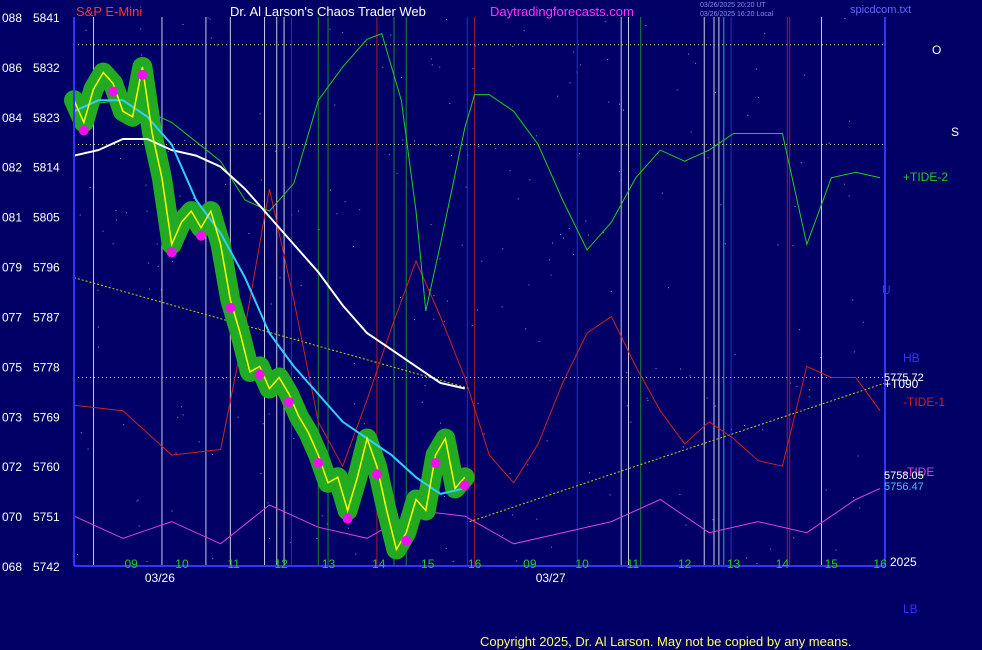 The height and width of the screenshot is (650, 982). I want to click on x-tick-hour: 14, so click(783, 564).